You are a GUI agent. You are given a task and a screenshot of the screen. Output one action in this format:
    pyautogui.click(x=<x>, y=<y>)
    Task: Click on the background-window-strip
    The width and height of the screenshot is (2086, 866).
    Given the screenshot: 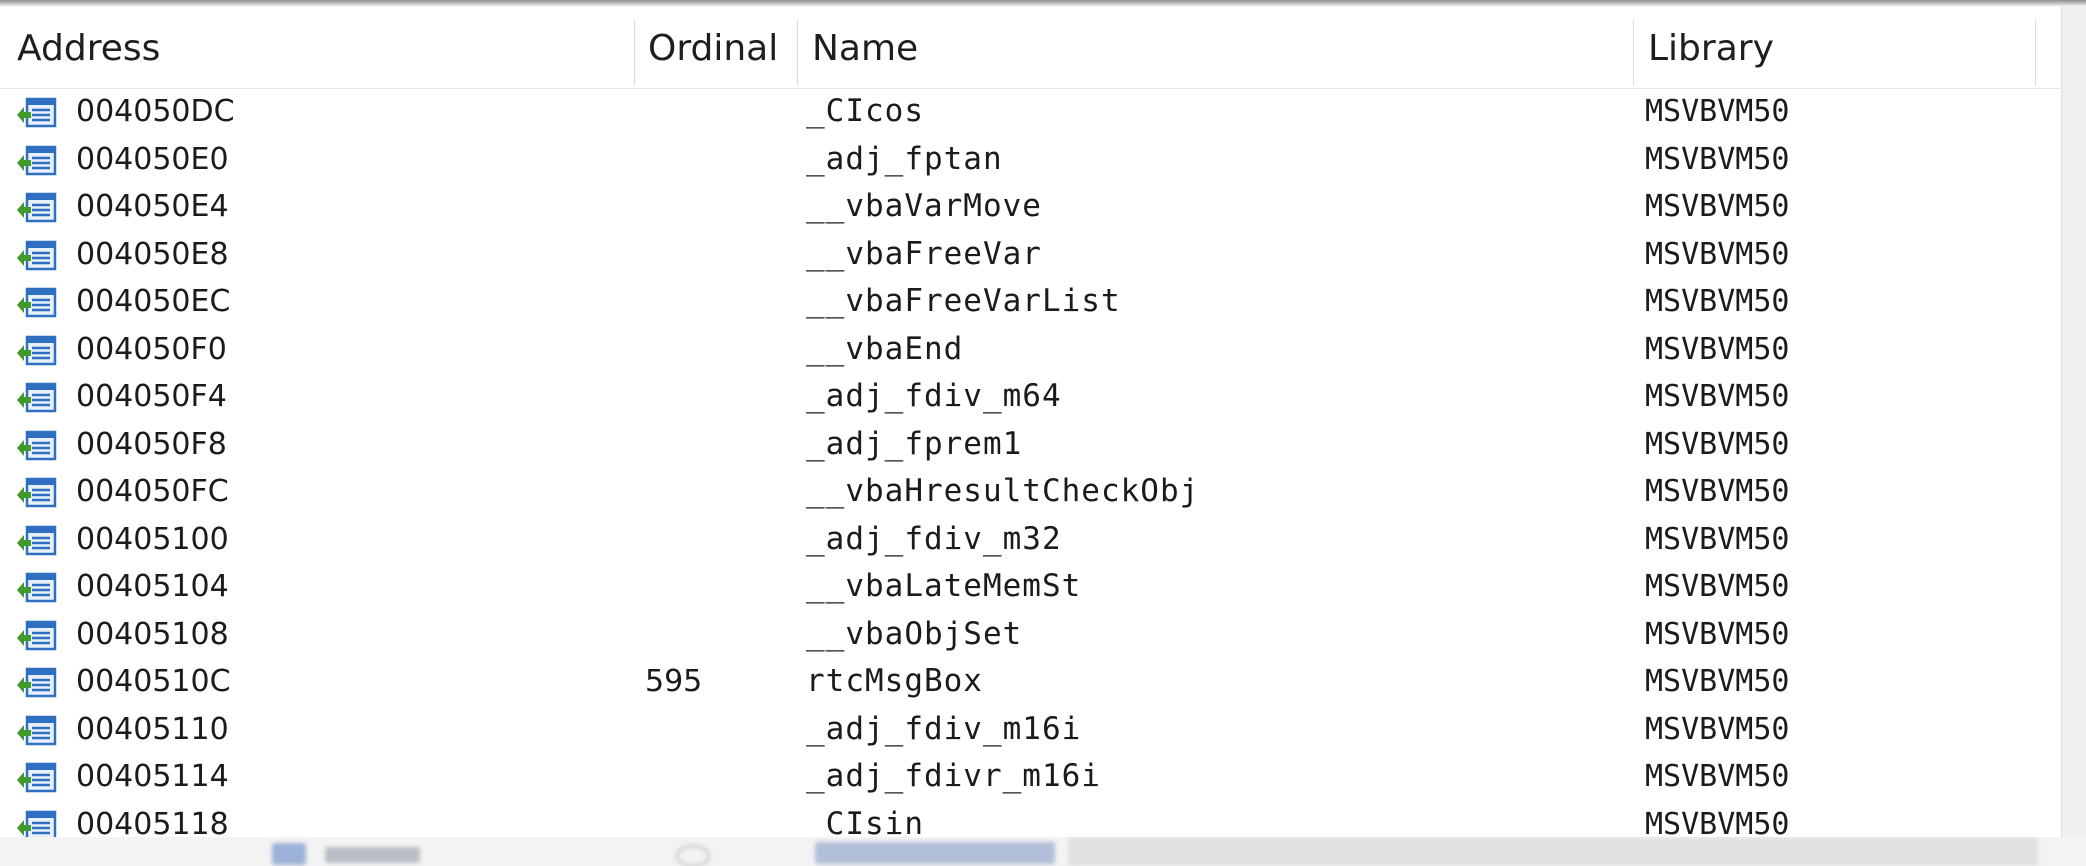 What is the action you would take?
    pyautogui.click(x=1043, y=851)
    